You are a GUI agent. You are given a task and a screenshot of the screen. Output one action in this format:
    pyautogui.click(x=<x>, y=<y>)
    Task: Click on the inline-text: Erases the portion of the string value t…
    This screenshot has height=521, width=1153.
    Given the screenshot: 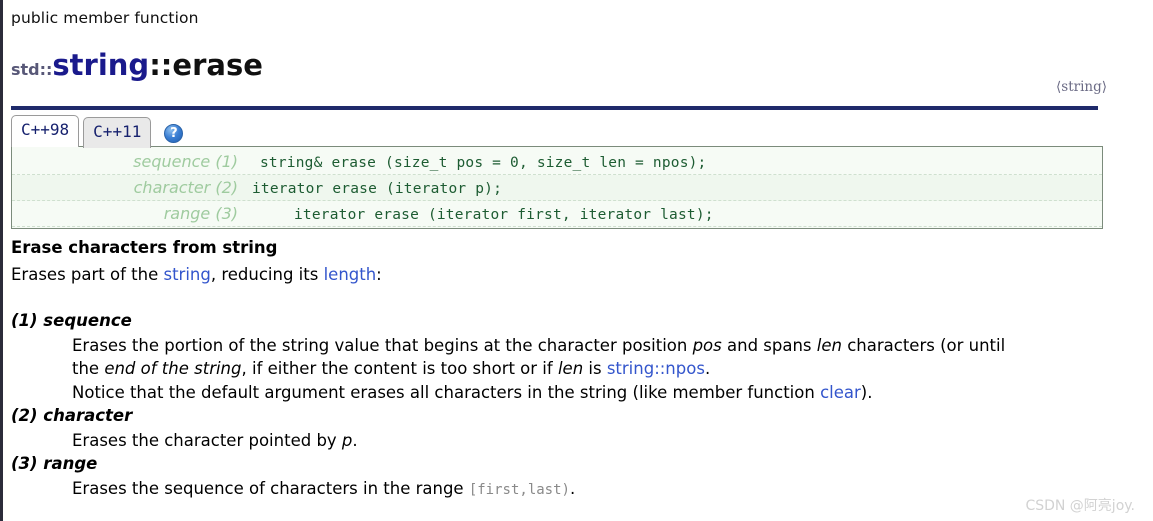 What is the action you would take?
    pyautogui.click(x=382, y=345)
    